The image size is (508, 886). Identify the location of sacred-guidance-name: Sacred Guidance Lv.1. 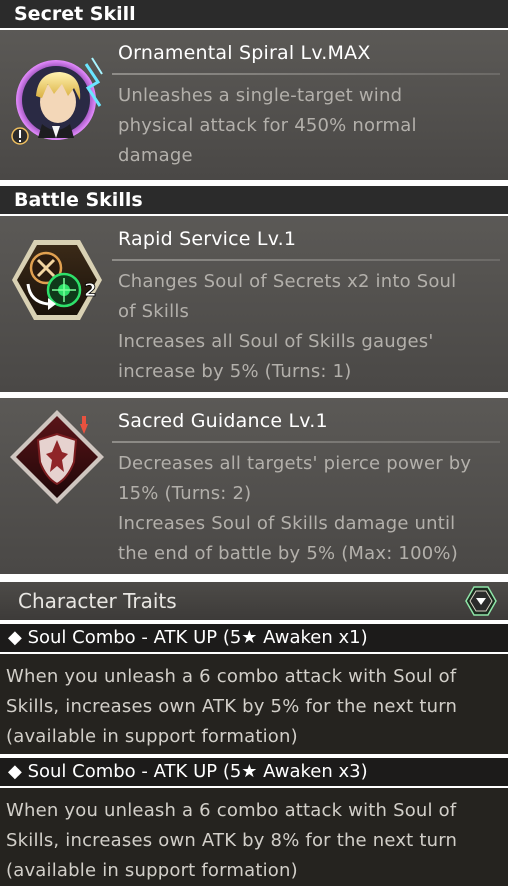
(223, 421).